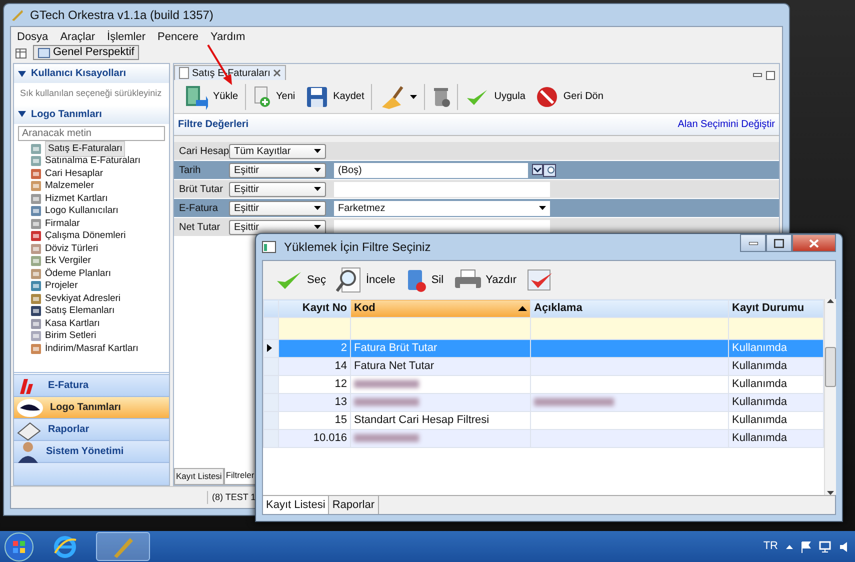  Describe the element at coordinates (825, 546) in the screenshot. I see `network-icon` at that location.